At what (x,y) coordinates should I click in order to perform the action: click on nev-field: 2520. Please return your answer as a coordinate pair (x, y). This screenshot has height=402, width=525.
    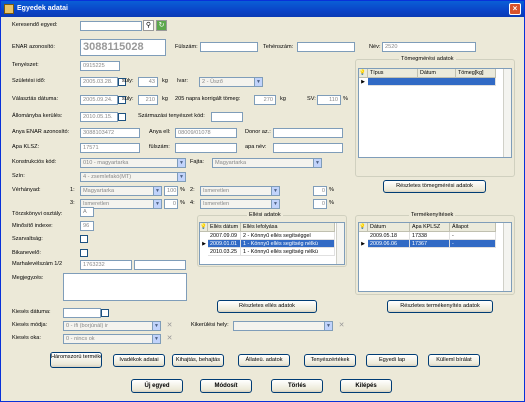
    Looking at the image, I should click on (429, 47).